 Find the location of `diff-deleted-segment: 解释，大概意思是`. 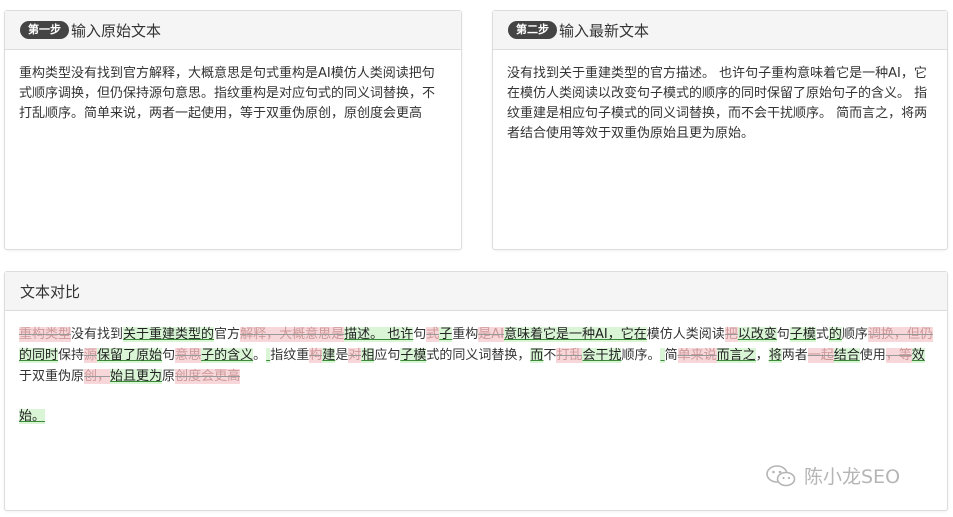

diff-deleted-segment: 解释，大概意思是 is located at coordinates (292, 334).